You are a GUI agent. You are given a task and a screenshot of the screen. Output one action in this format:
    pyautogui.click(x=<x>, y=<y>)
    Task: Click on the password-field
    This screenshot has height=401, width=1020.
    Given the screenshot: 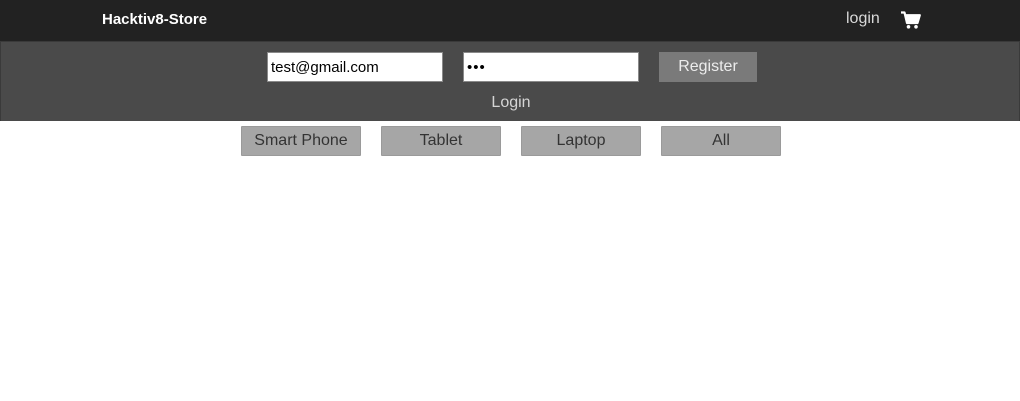 What is the action you would take?
    pyautogui.click(x=551, y=67)
    